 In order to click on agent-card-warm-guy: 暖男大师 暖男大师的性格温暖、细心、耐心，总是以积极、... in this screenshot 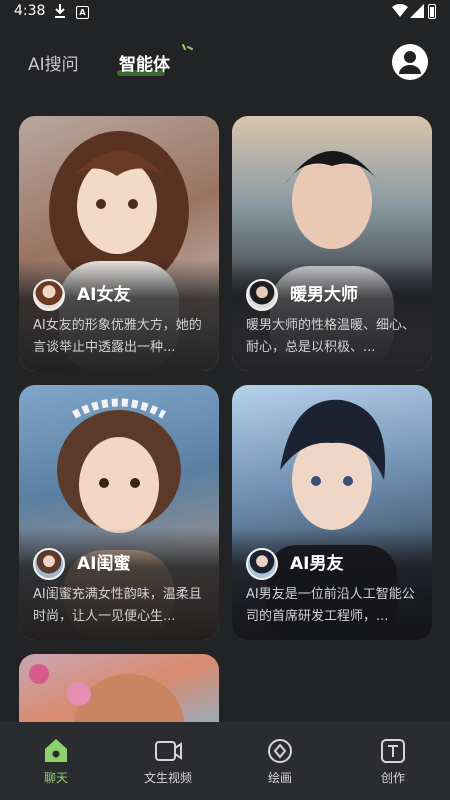, I will do `click(332, 243)`.